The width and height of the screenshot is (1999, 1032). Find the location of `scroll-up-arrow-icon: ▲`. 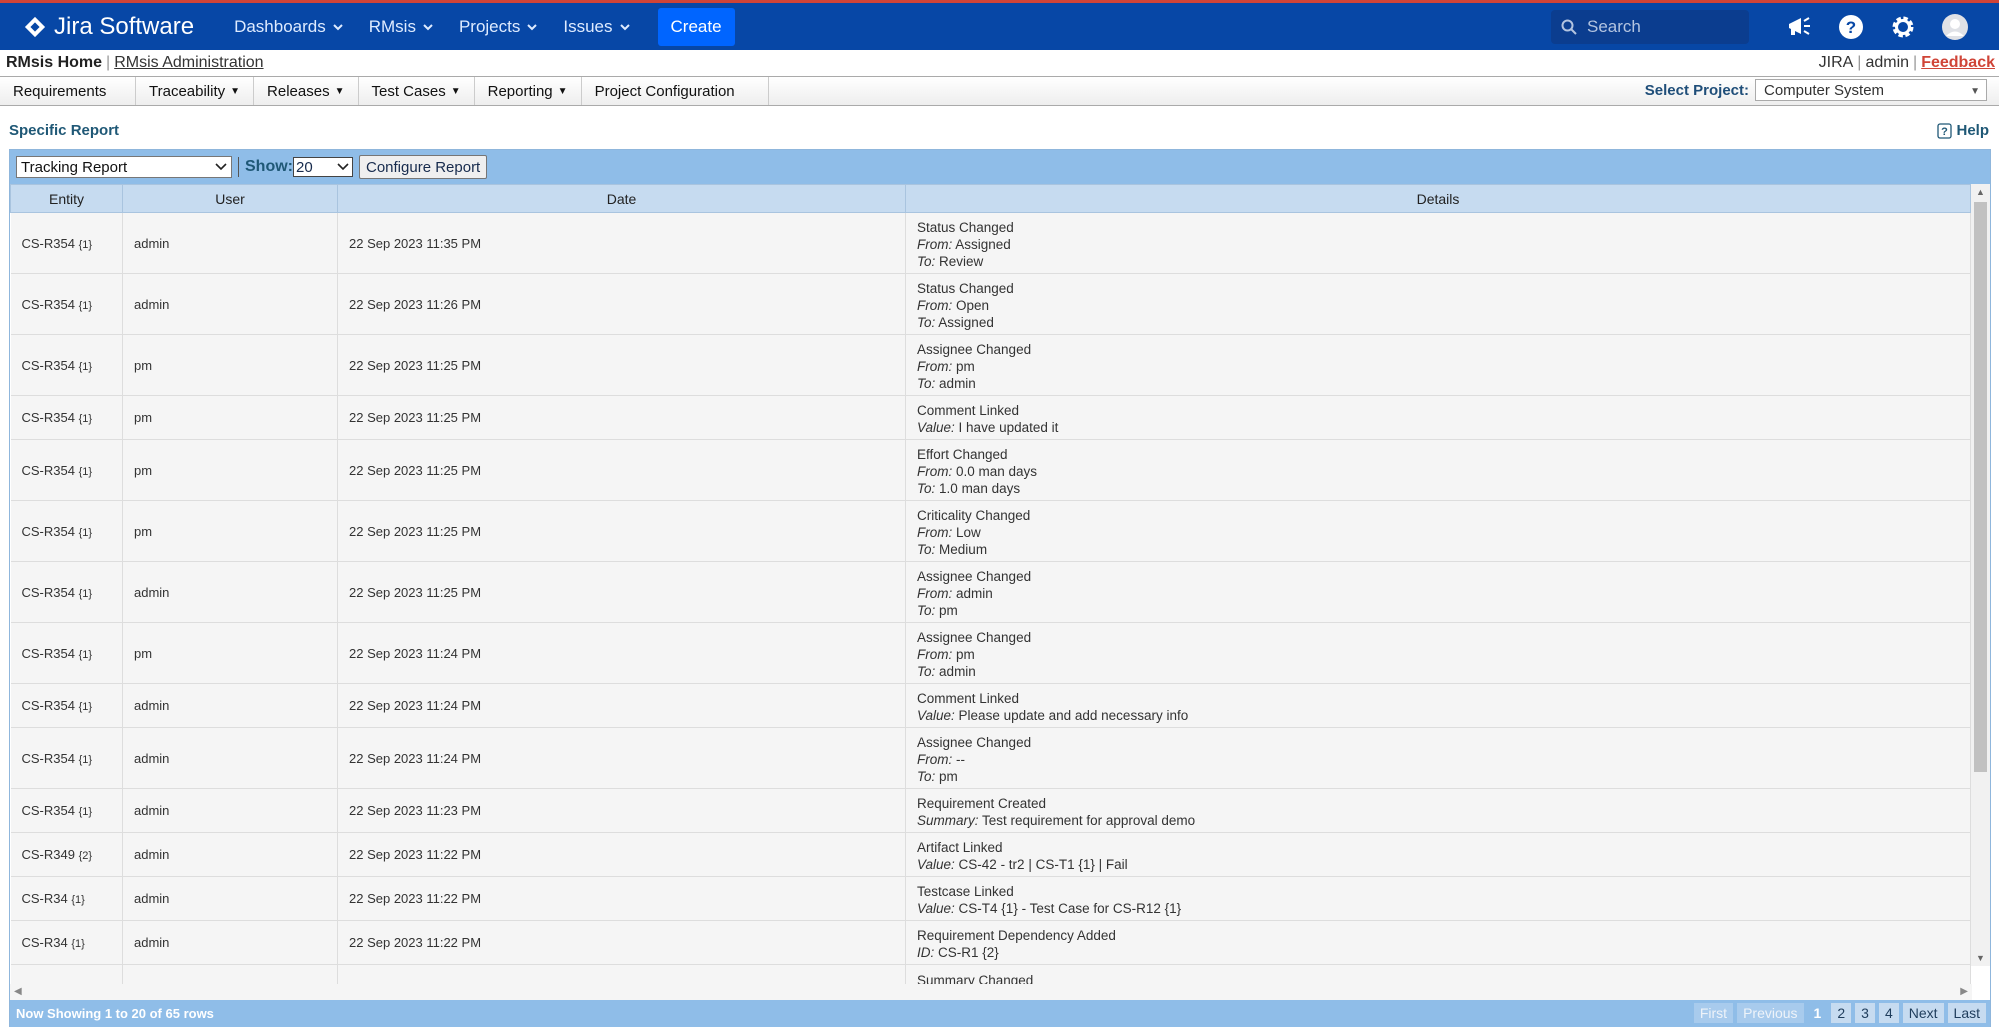

scroll-up-arrow-icon: ▲ is located at coordinates (1980, 192).